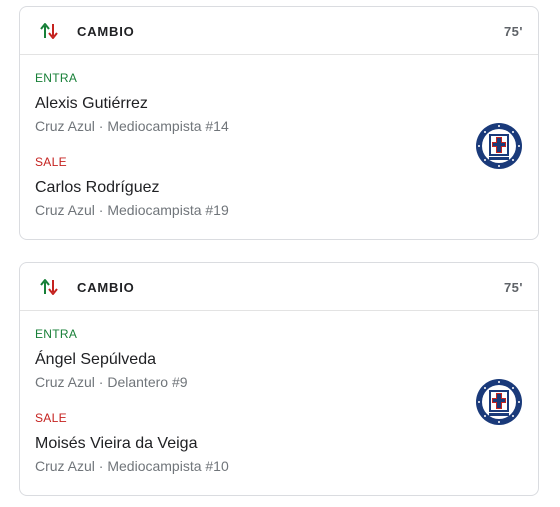 The image size is (560, 507). Describe the element at coordinates (95, 359) in the screenshot. I see `player-in-name: Ángel Sepúlveda` at that location.